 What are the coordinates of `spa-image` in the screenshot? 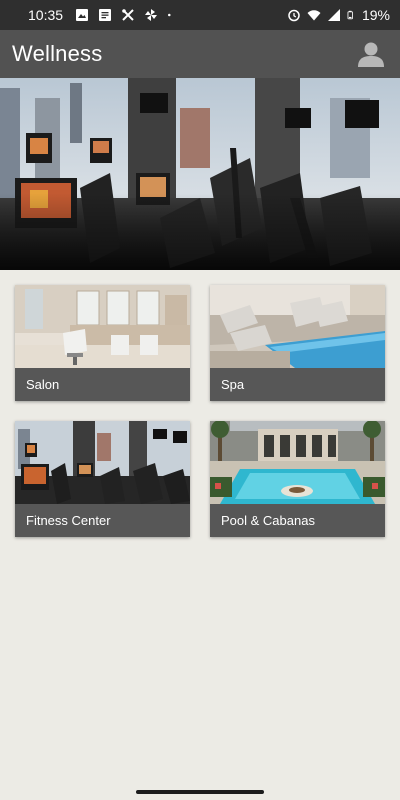 It's located at (297, 326).